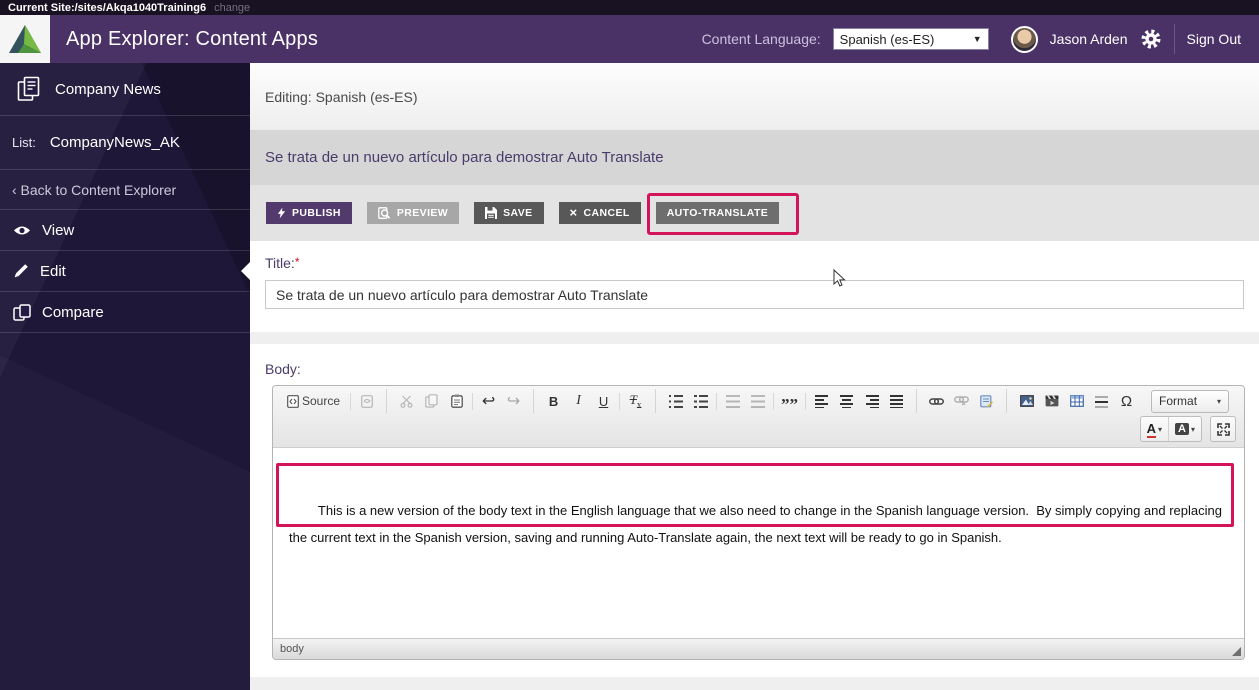  I want to click on maximize-button, so click(1223, 429).